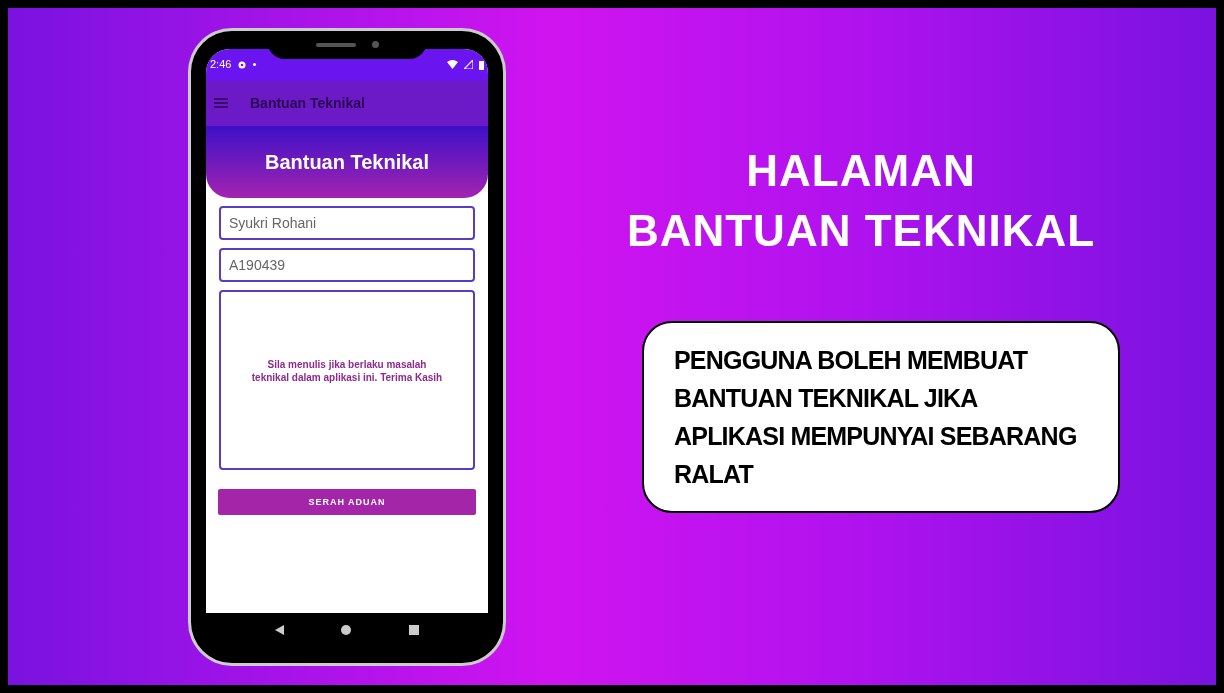 This screenshot has height=693, width=1224. I want to click on camera-icon, so click(375, 44).